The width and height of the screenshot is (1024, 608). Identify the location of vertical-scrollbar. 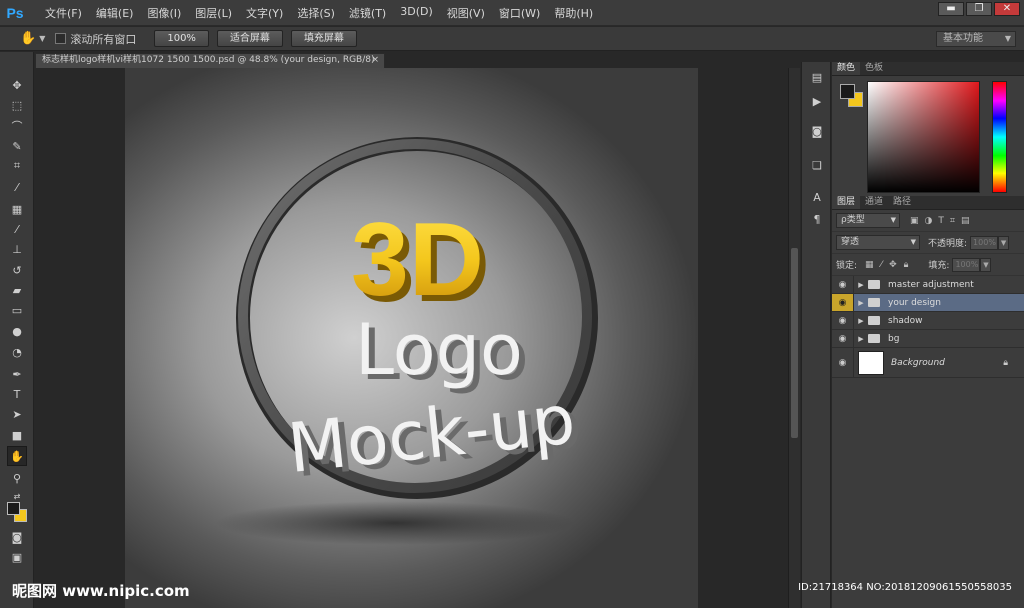
(794, 338).